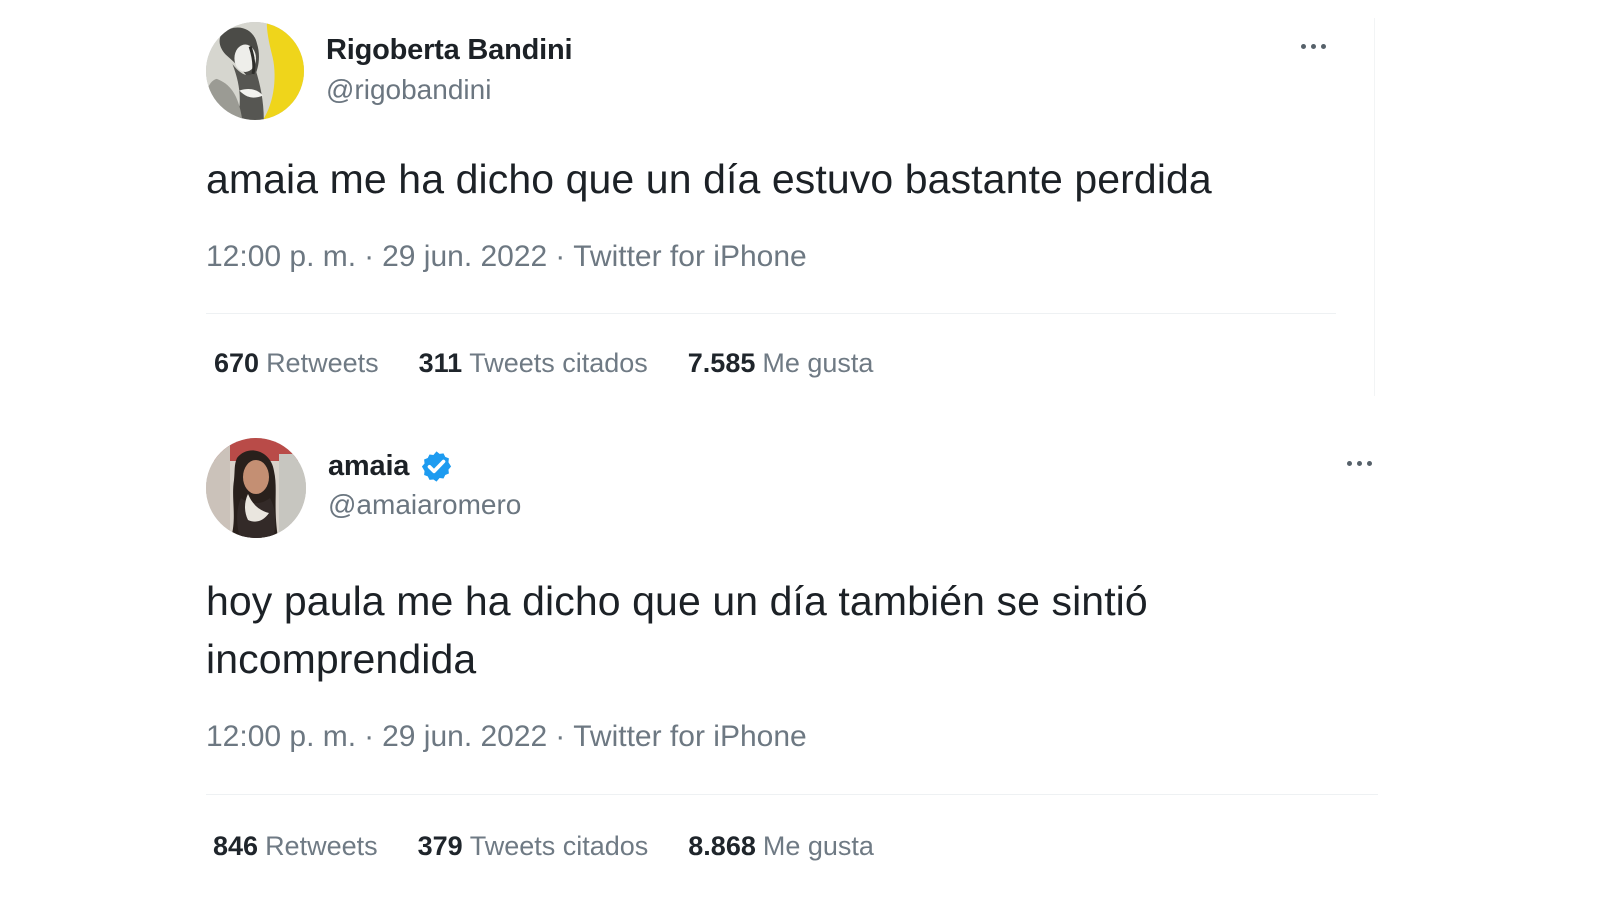 The image size is (1600, 900). What do you see at coordinates (436, 466) in the screenshot?
I see `verified-badge-icon` at bounding box center [436, 466].